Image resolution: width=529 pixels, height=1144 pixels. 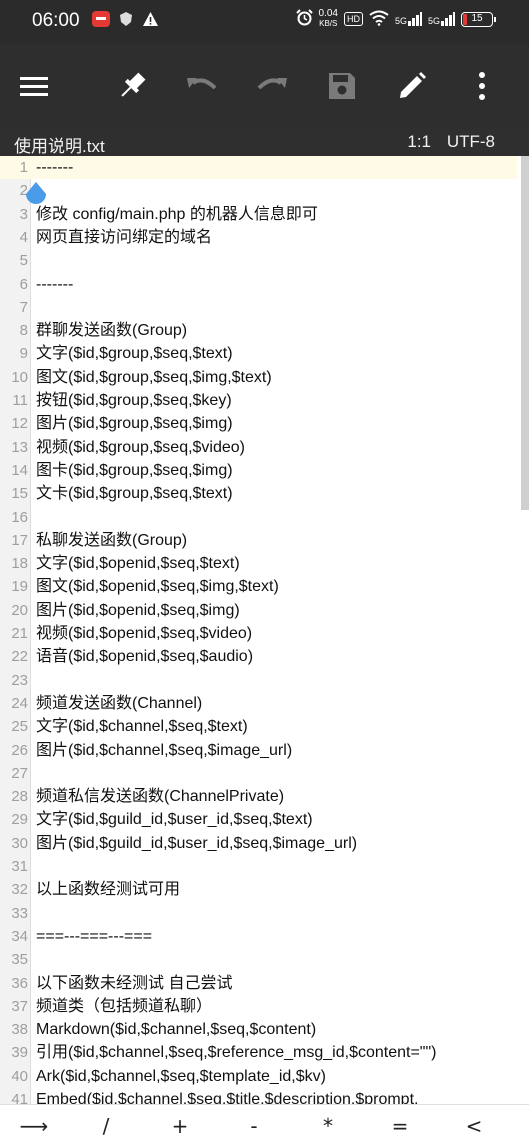 What do you see at coordinates (525, 333) in the screenshot?
I see `scrollbar` at bounding box center [525, 333].